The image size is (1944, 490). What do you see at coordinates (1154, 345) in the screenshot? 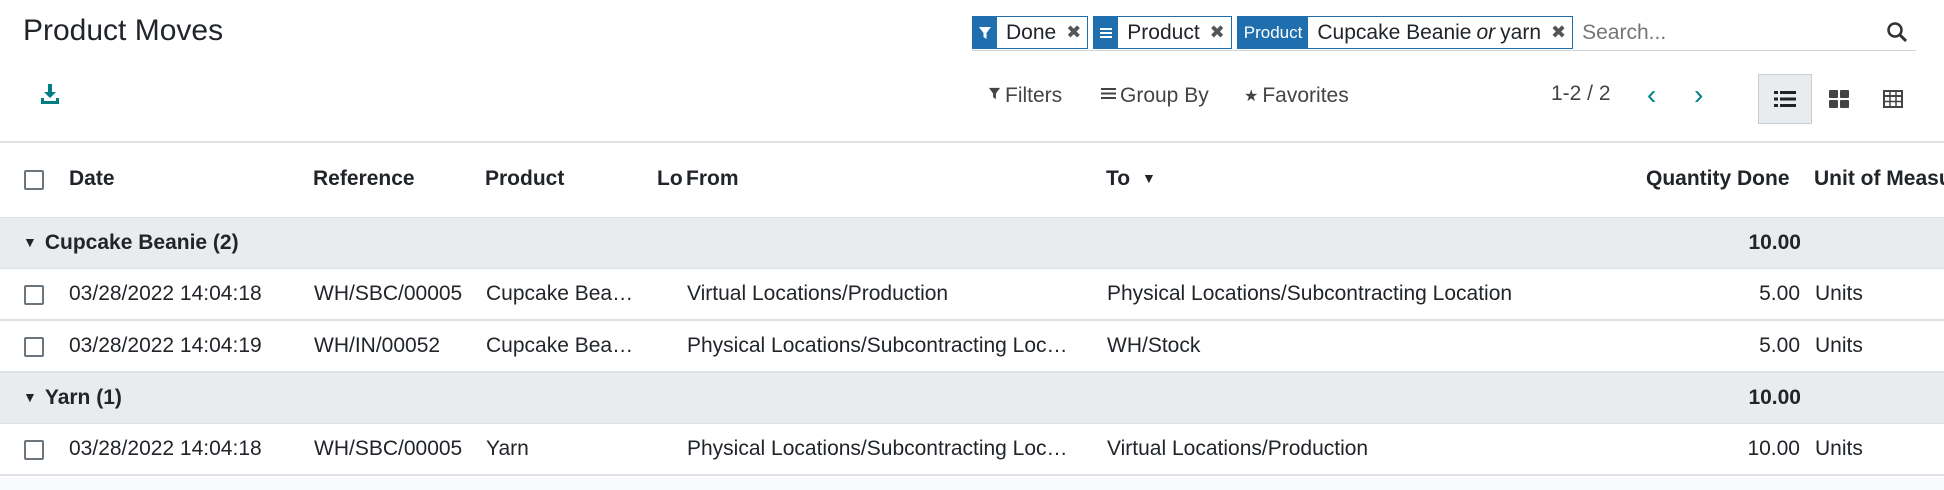
I see `cell-to: WH/Stock` at bounding box center [1154, 345].